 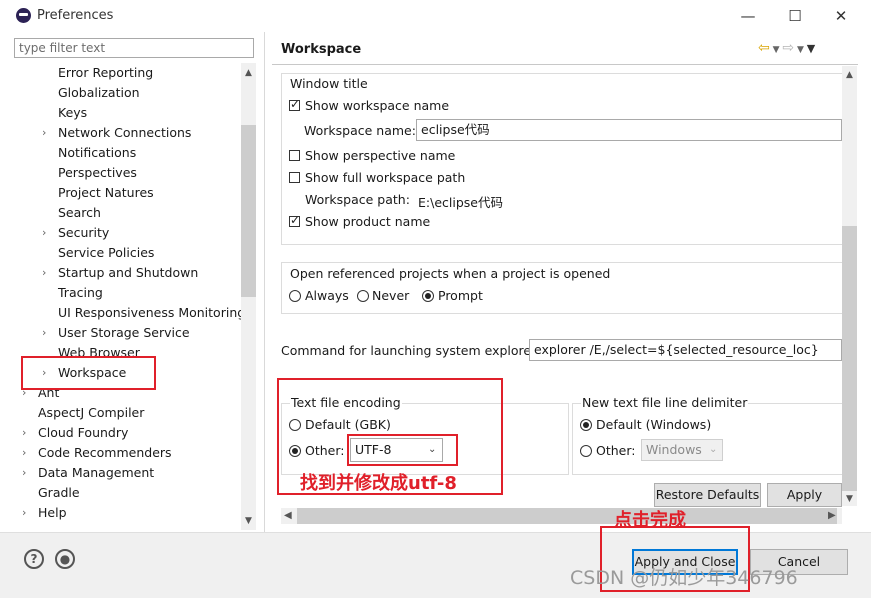 What do you see at coordinates (385, 177) in the screenshot?
I see `show-full-path-label: Show full workspace path` at bounding box center [385, 177].